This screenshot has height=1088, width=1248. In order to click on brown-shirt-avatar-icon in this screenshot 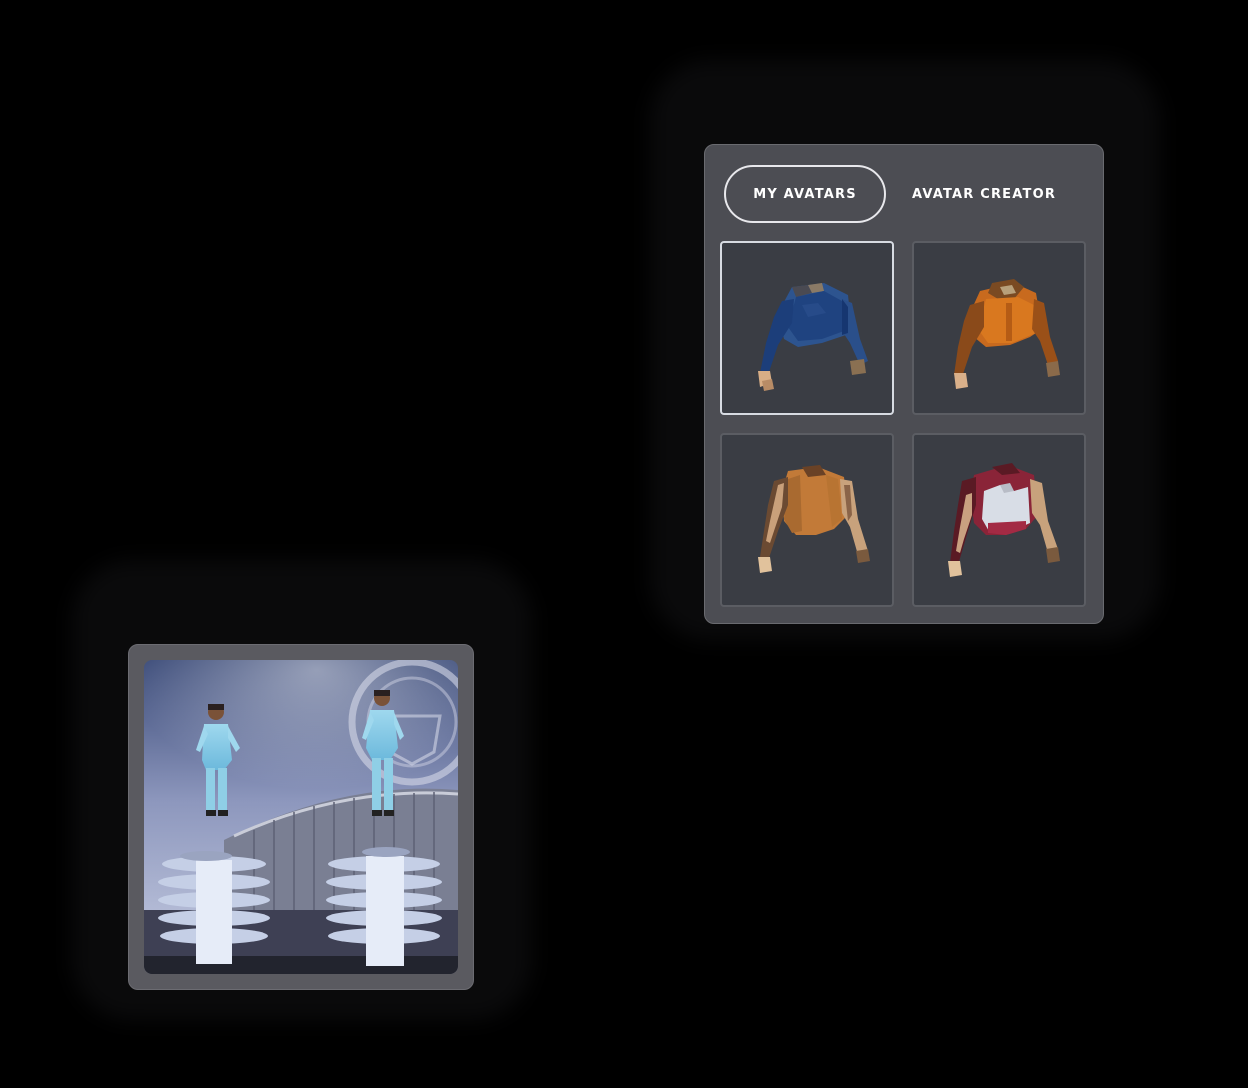, I will do `click(814, 519)`.